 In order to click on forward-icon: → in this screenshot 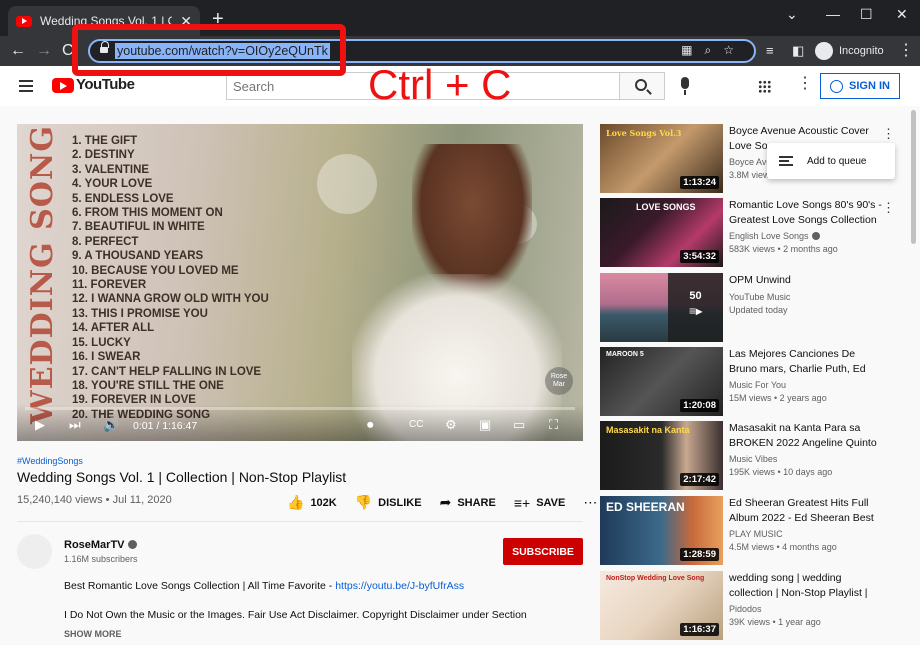, I will do `click(44, 51)`.